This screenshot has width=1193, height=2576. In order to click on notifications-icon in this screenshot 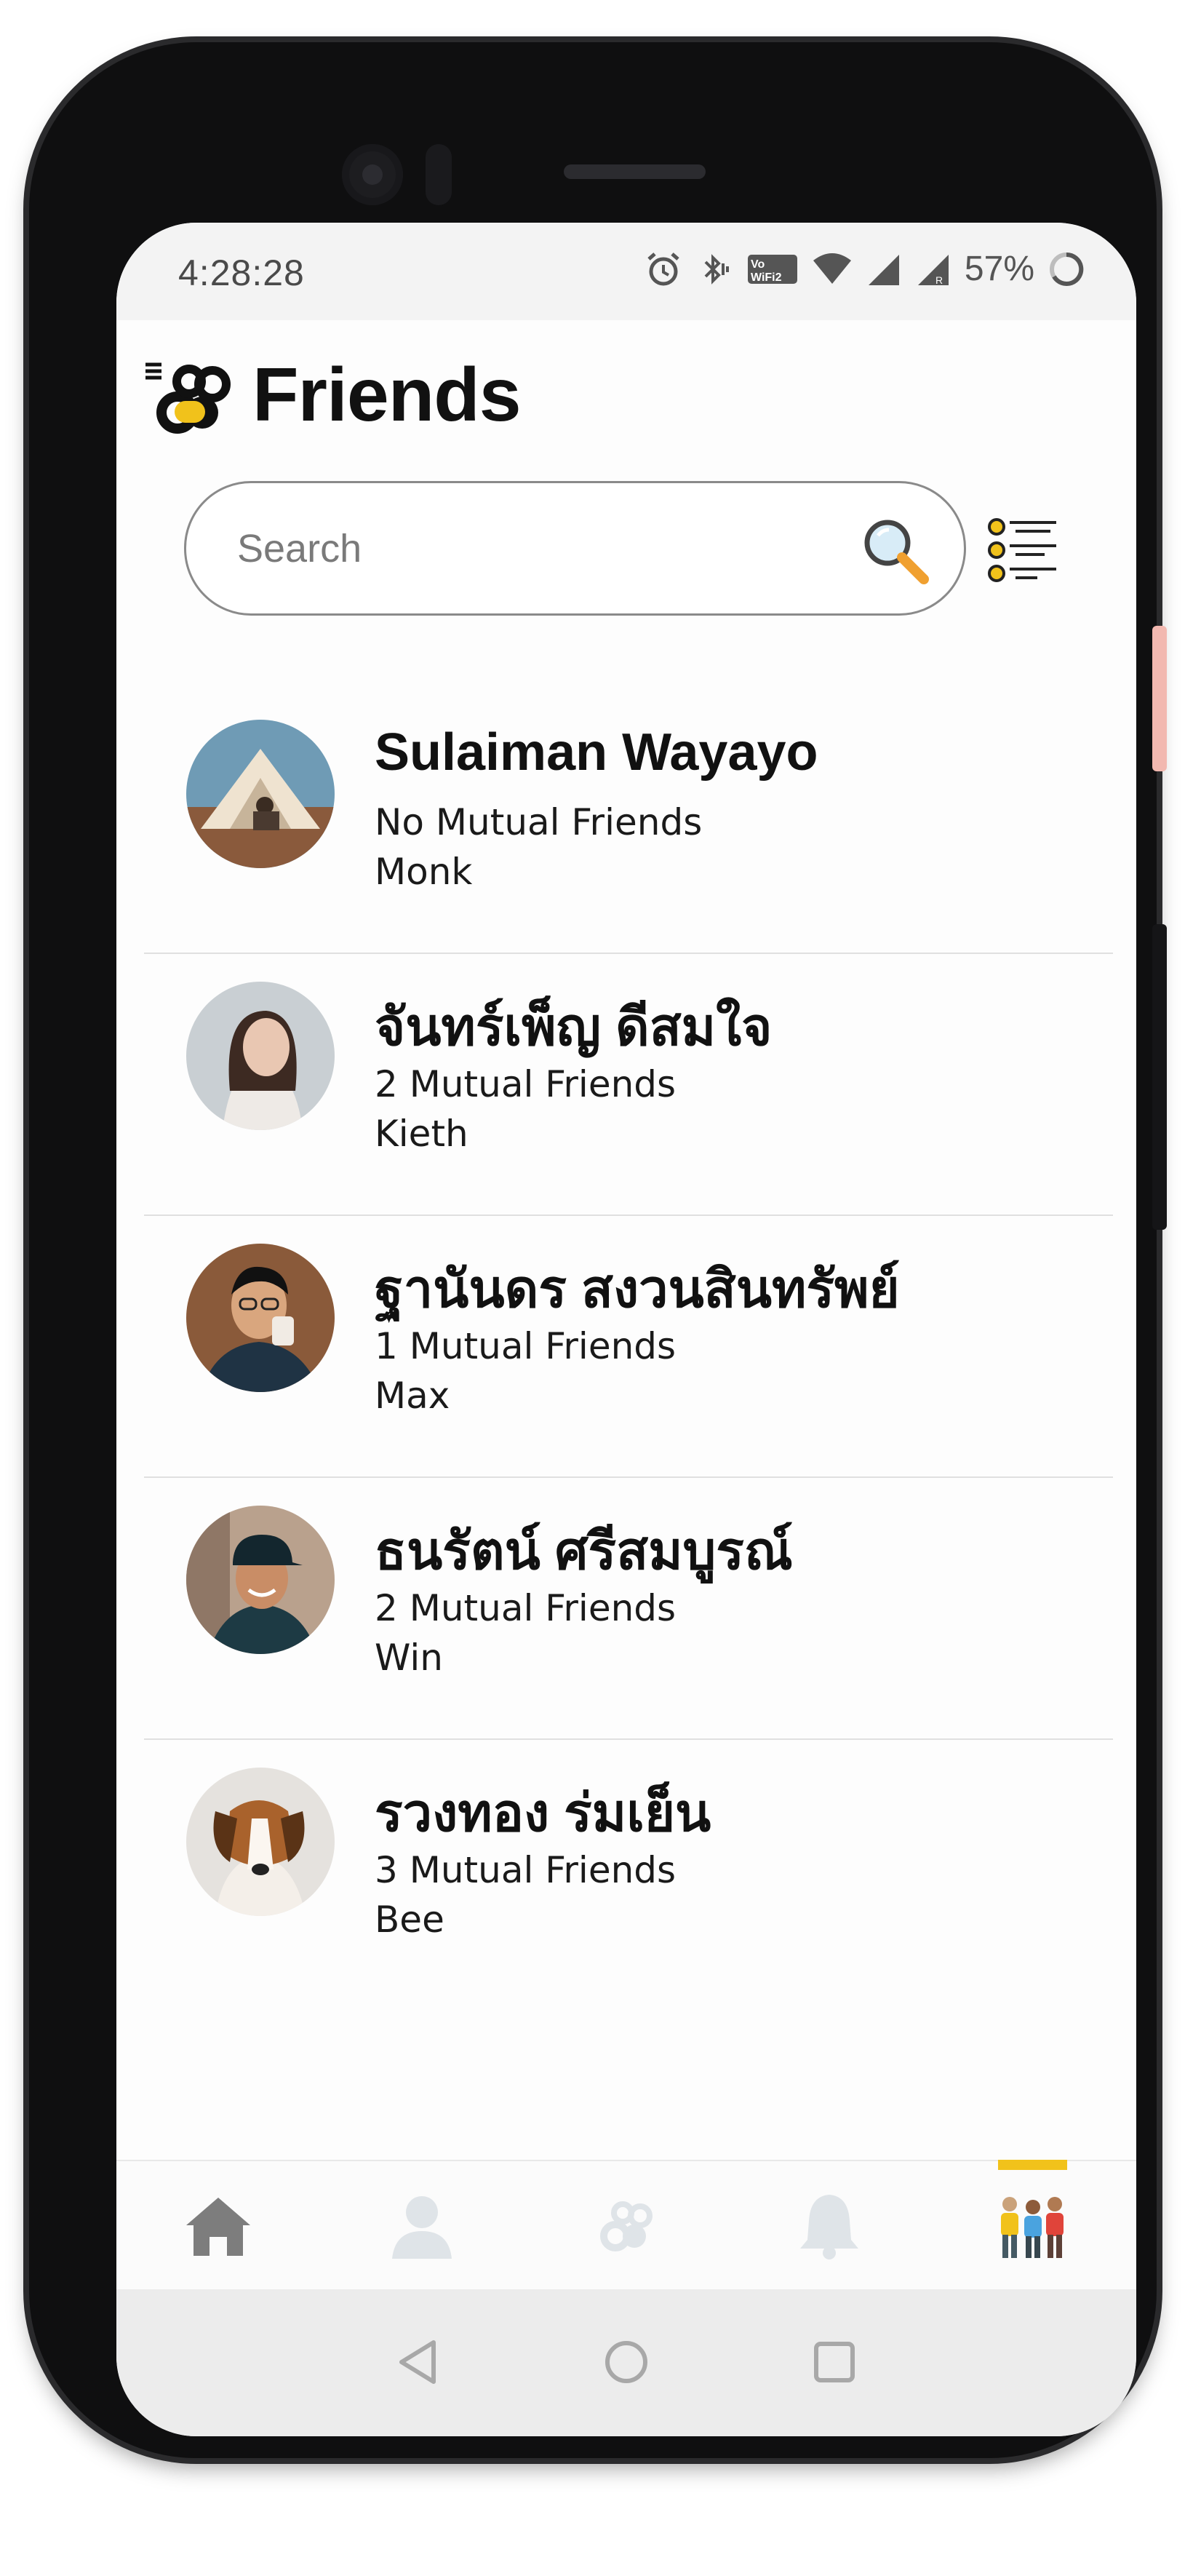, I will do `click(829, 2227)`.